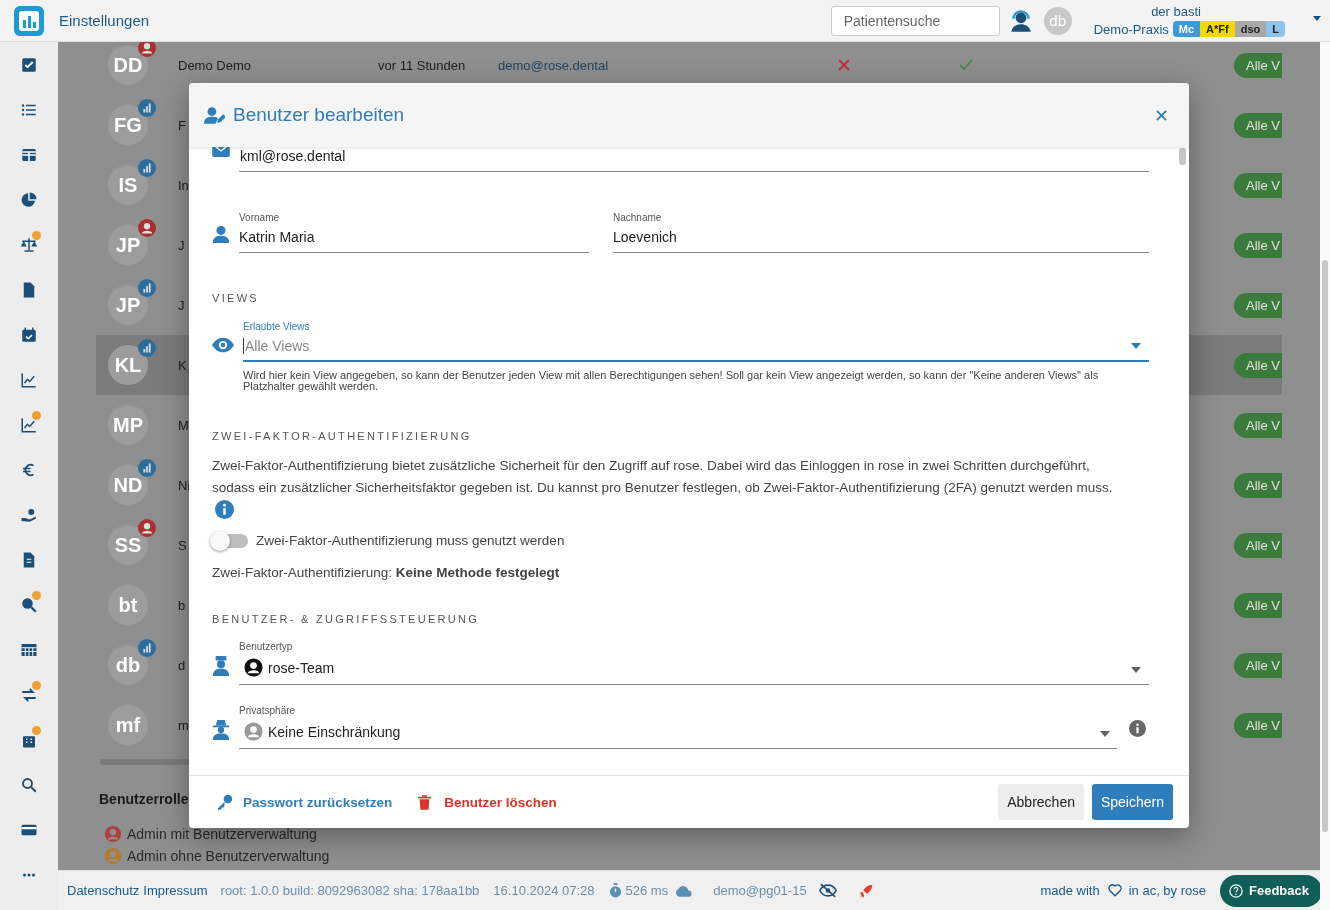  Describe the element at coordinates (301, 667) in the screenshot. I see `select-value: rose-Team` at that location.